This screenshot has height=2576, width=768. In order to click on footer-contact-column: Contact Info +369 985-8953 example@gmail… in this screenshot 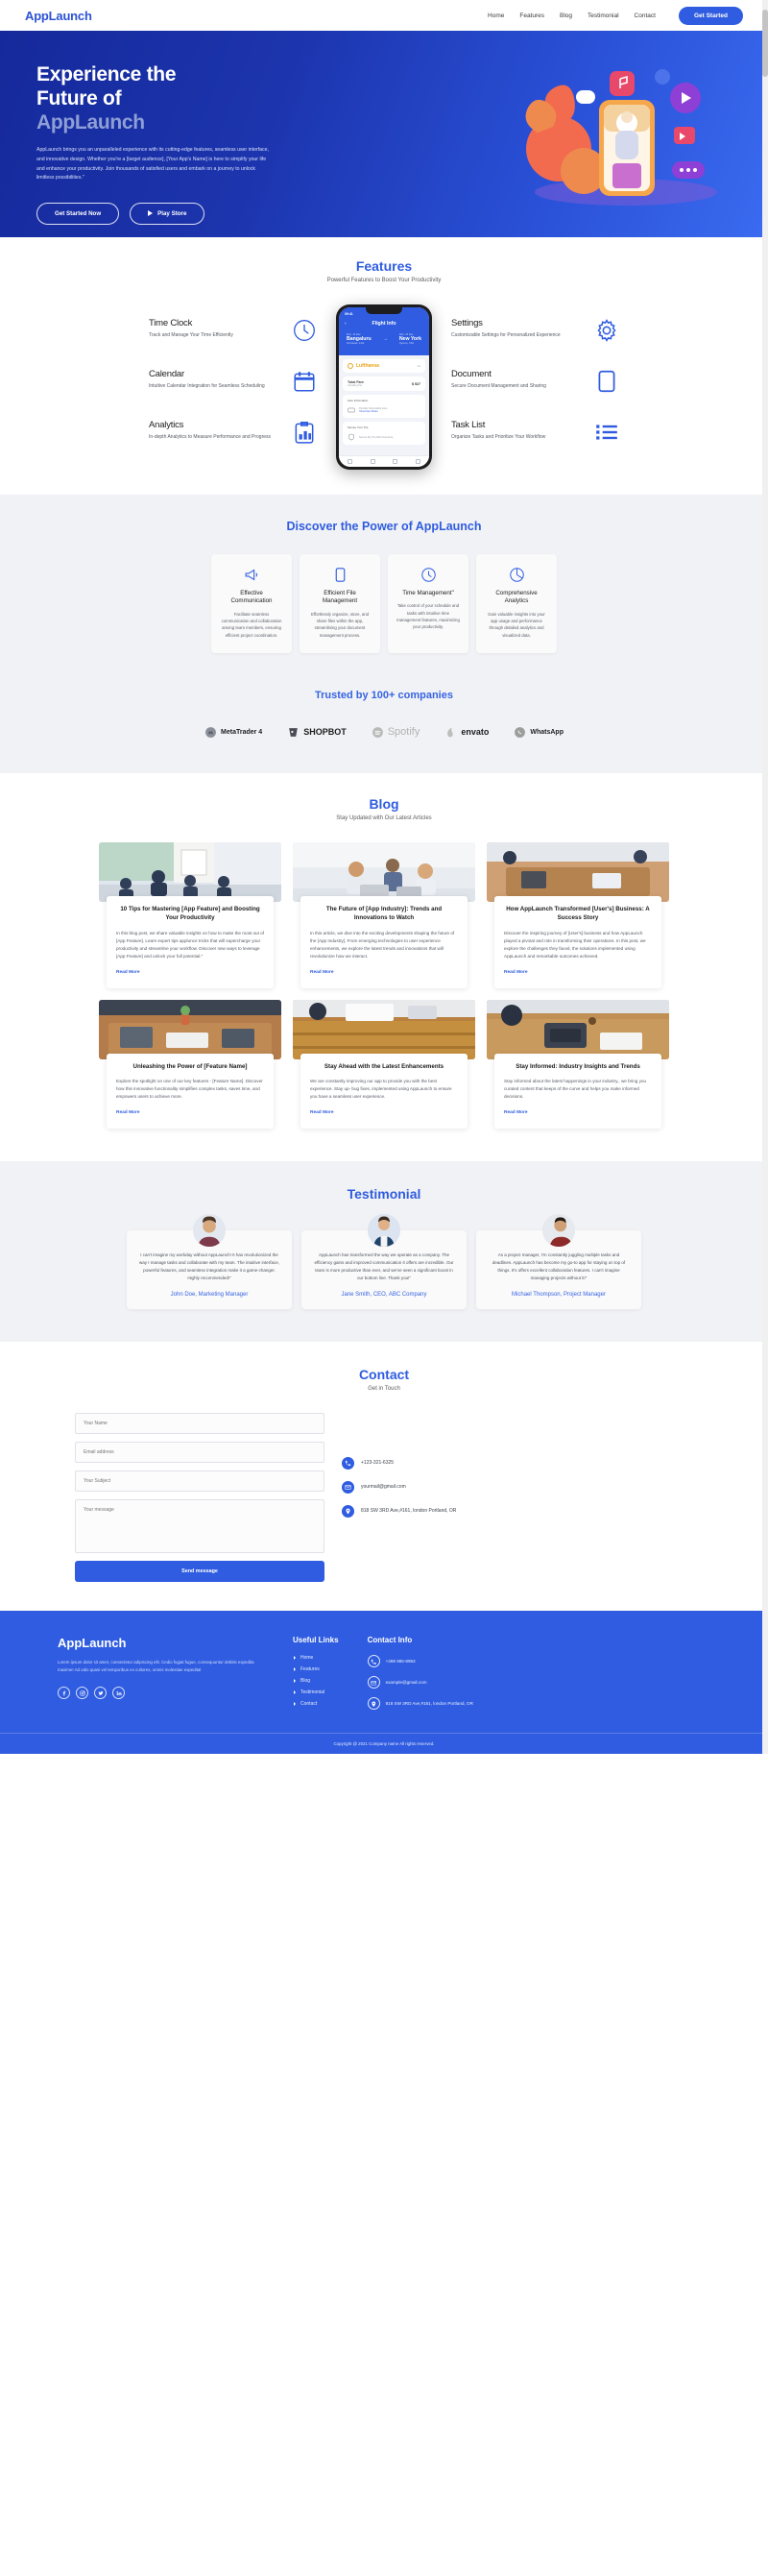, I will do `click(420, 1673)`.